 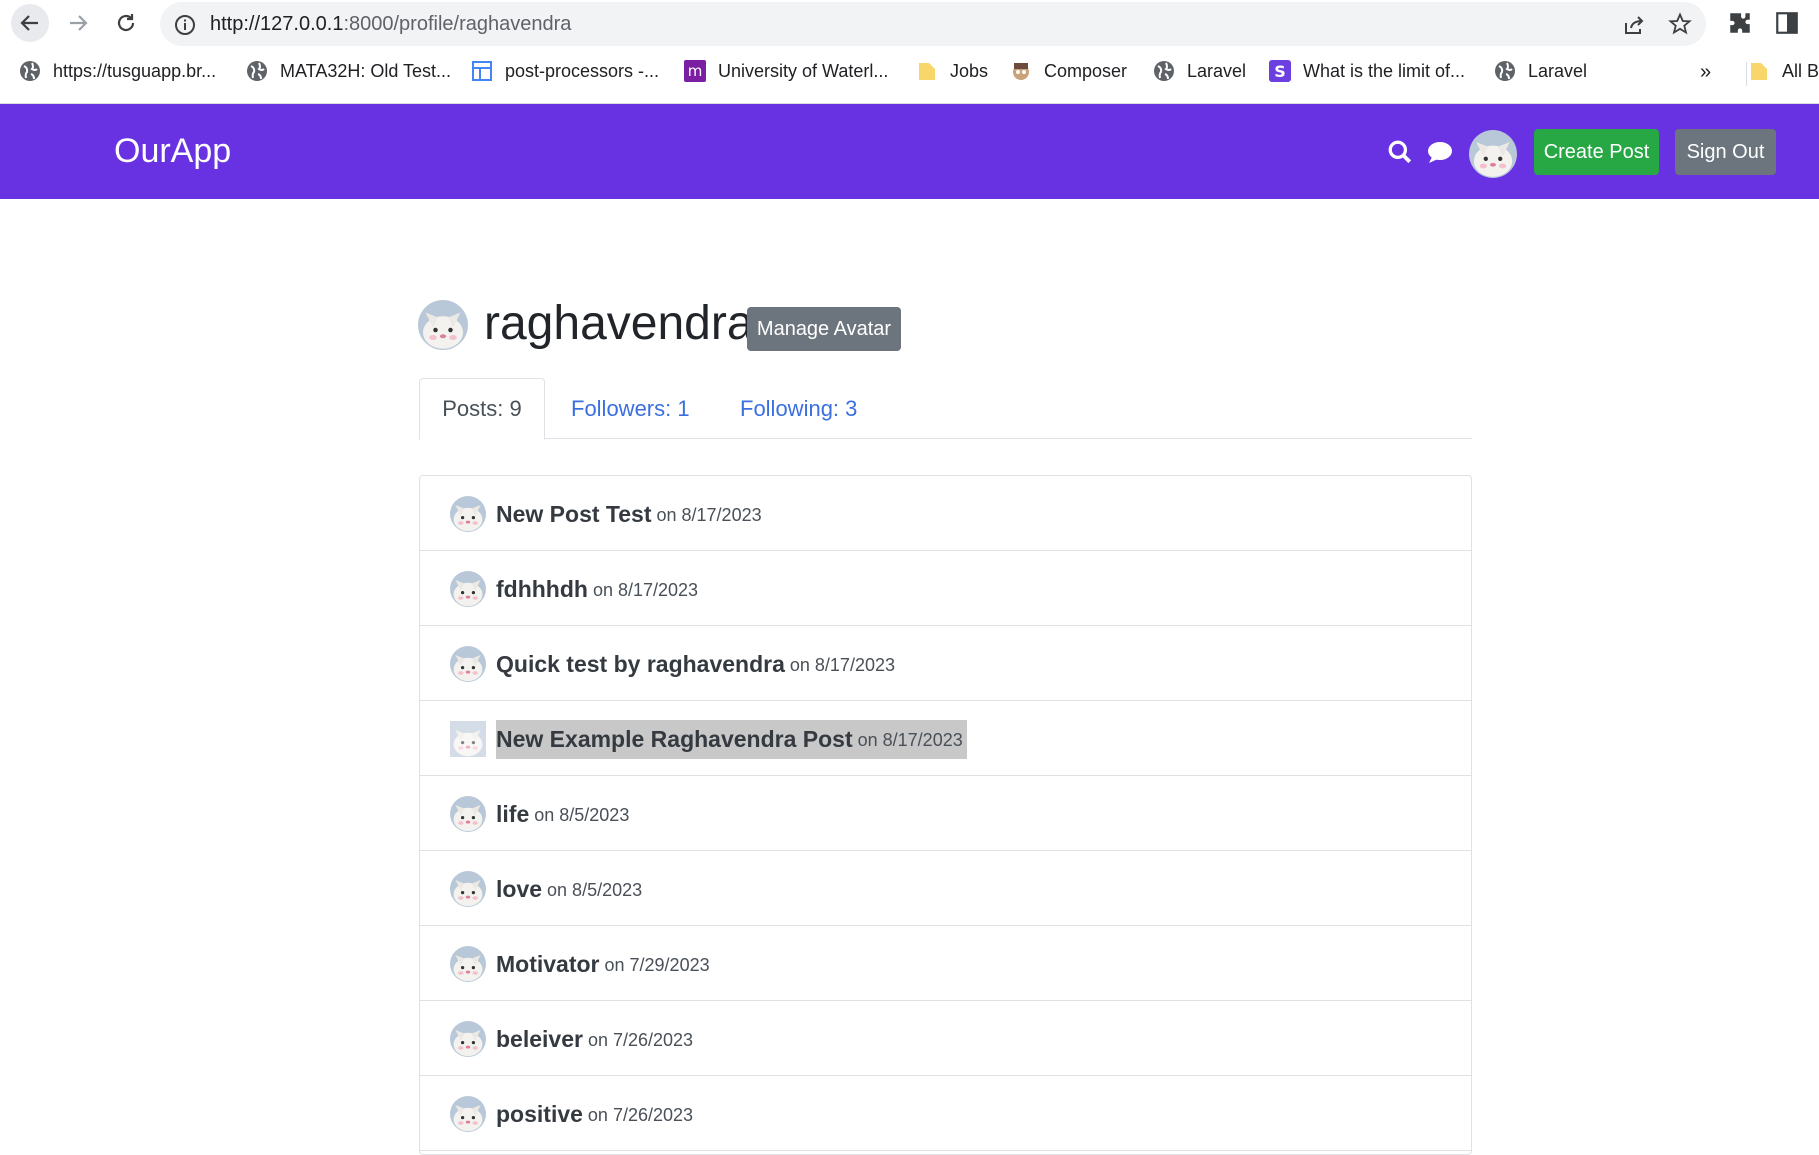 What do you see at coordinates (1800, 70) in the screenshot?
I see `bookmark-label: All B` at bounding box center [1800, 70].